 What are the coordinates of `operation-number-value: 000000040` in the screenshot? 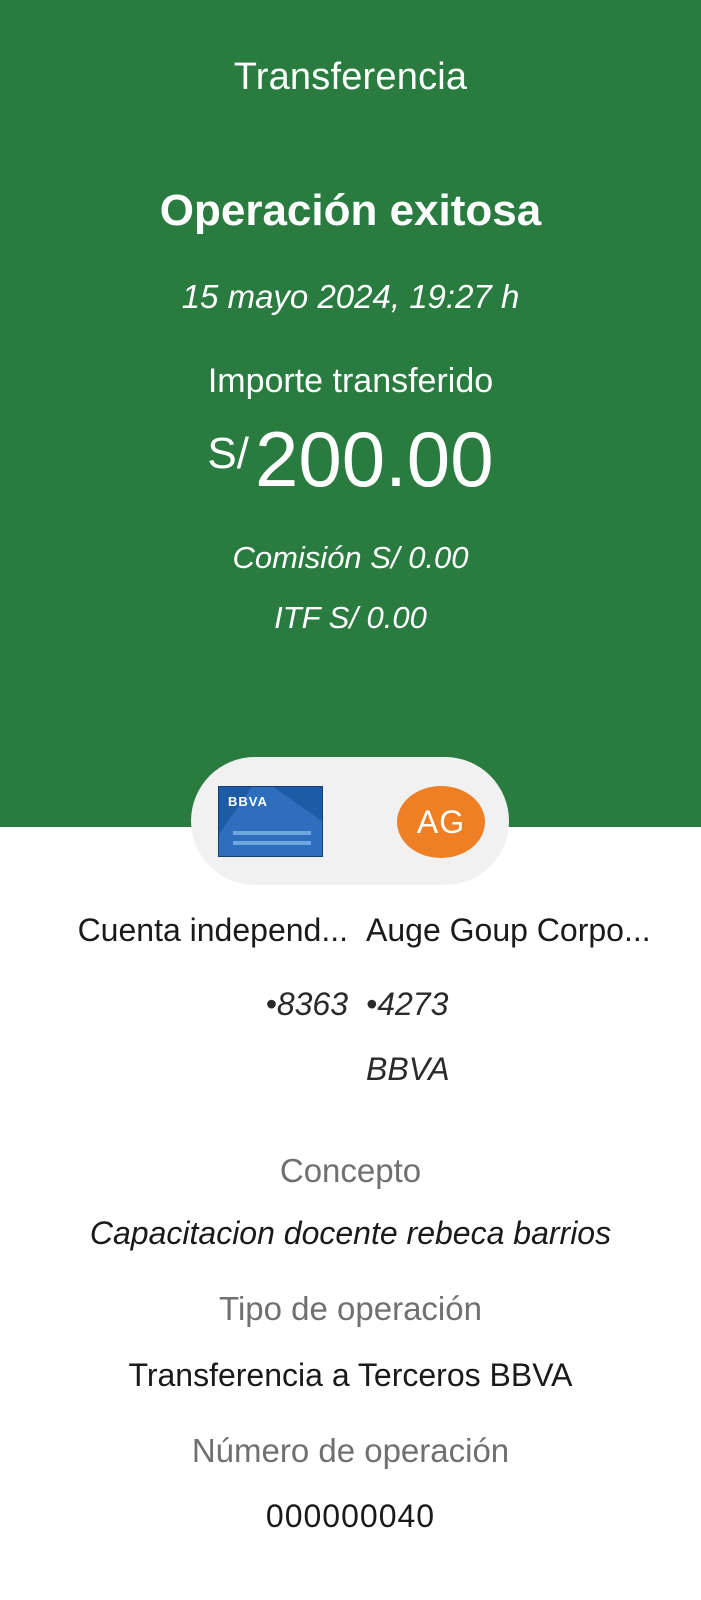 It's located at (350, 1516).